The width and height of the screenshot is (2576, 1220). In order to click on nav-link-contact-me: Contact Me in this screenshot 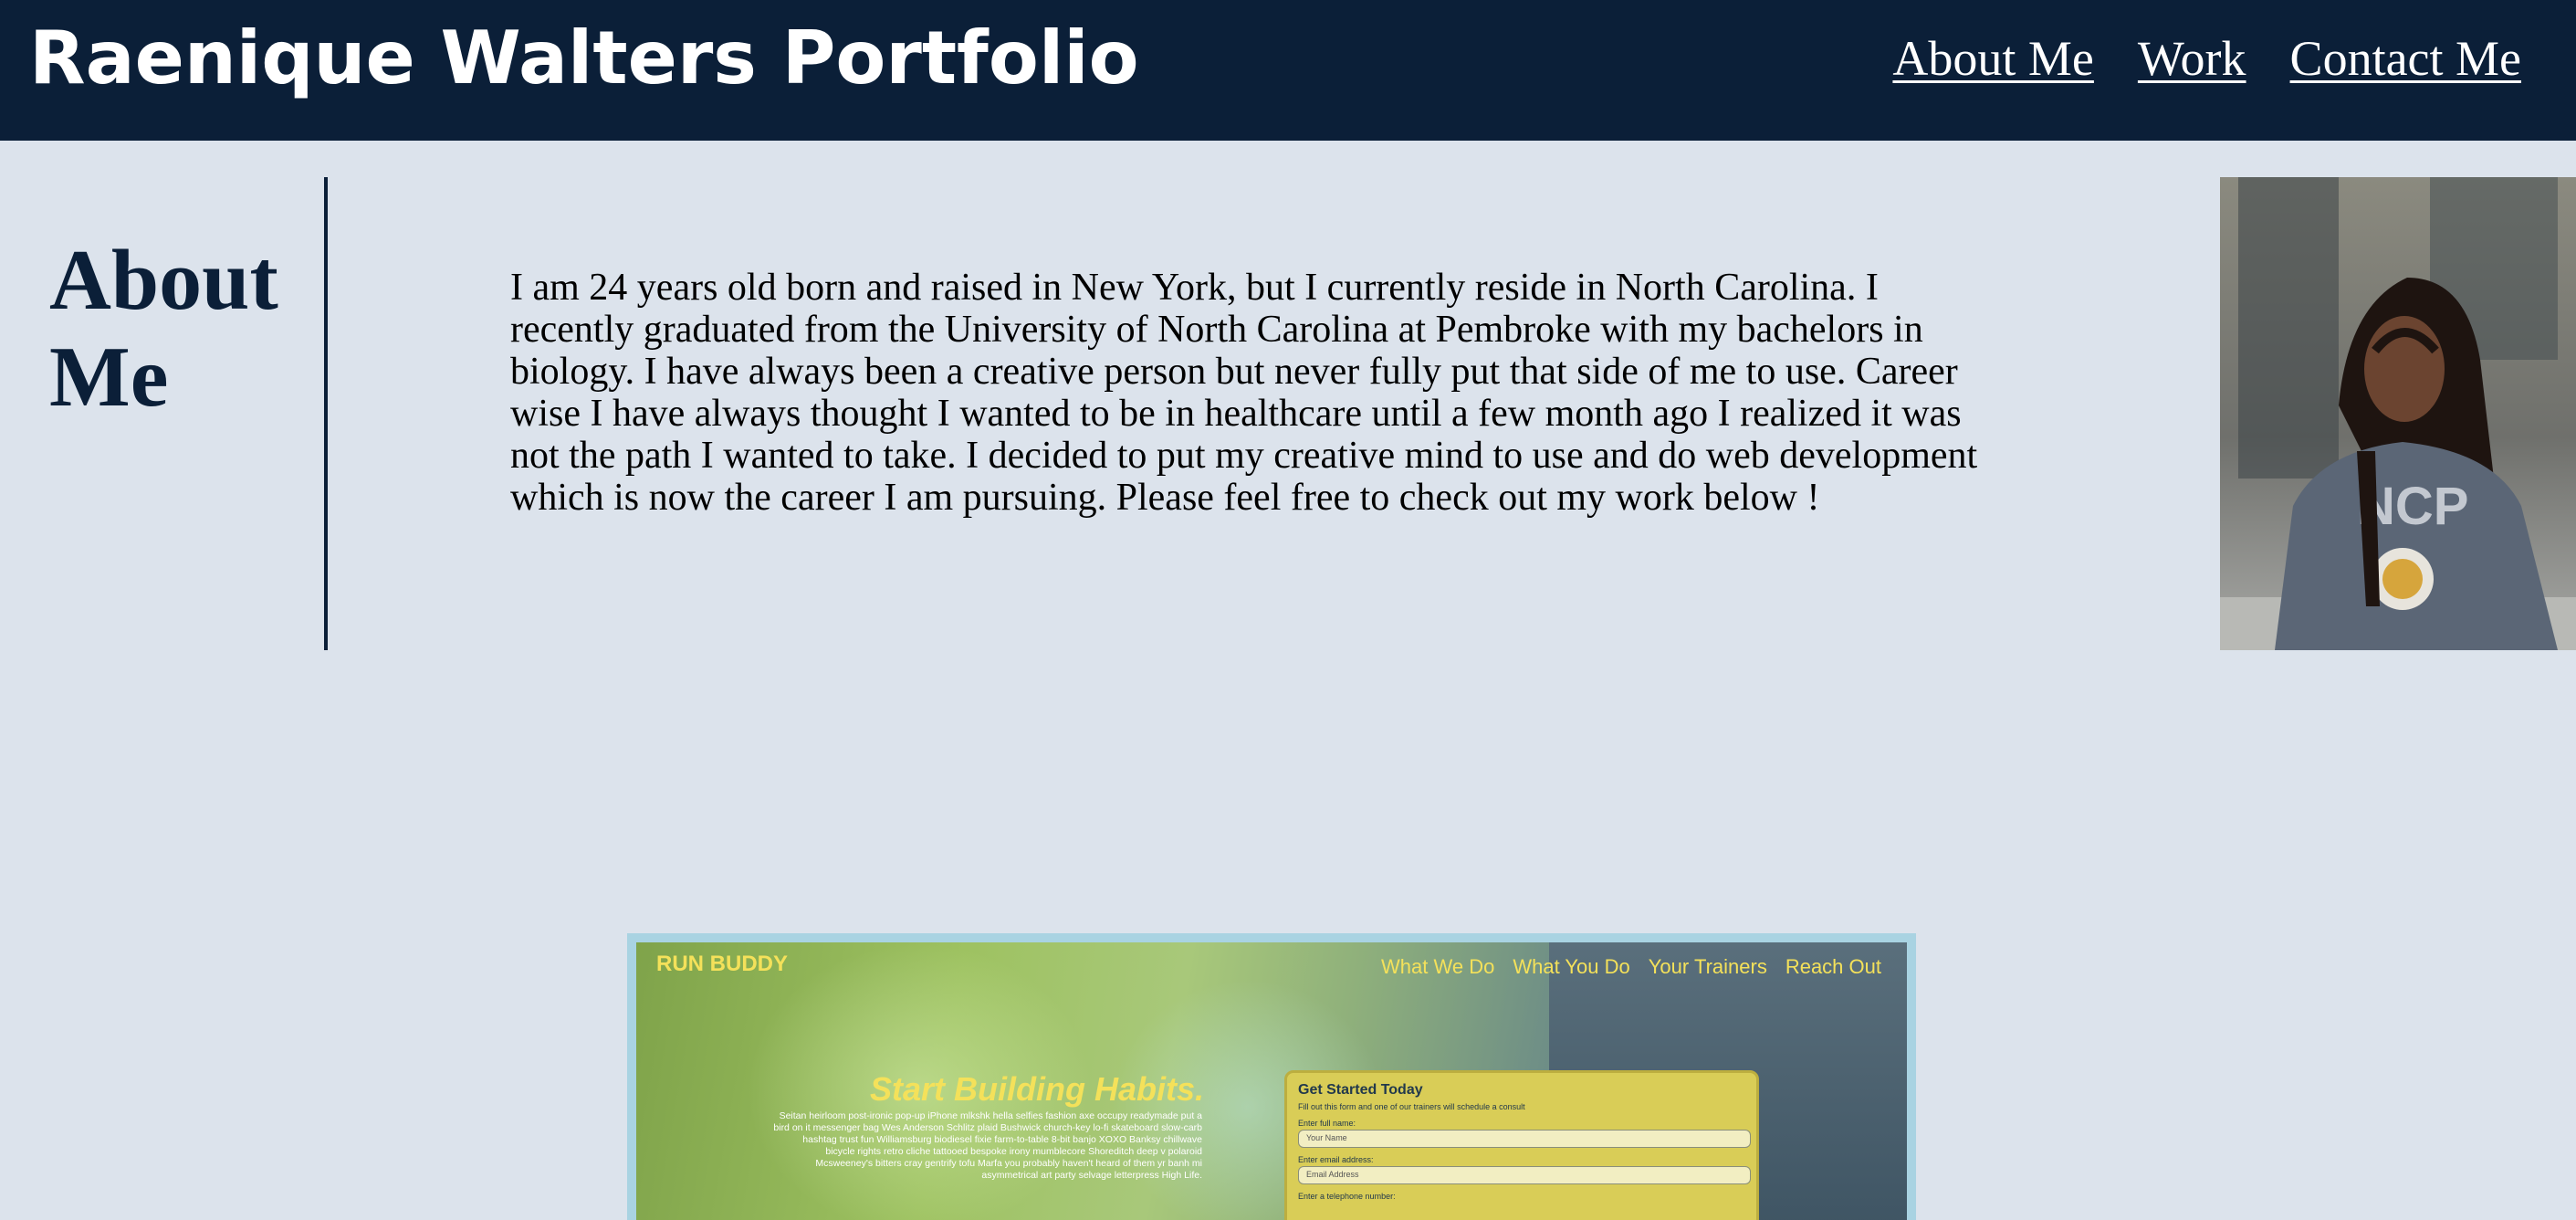, I will do `click(2405, 58)`.